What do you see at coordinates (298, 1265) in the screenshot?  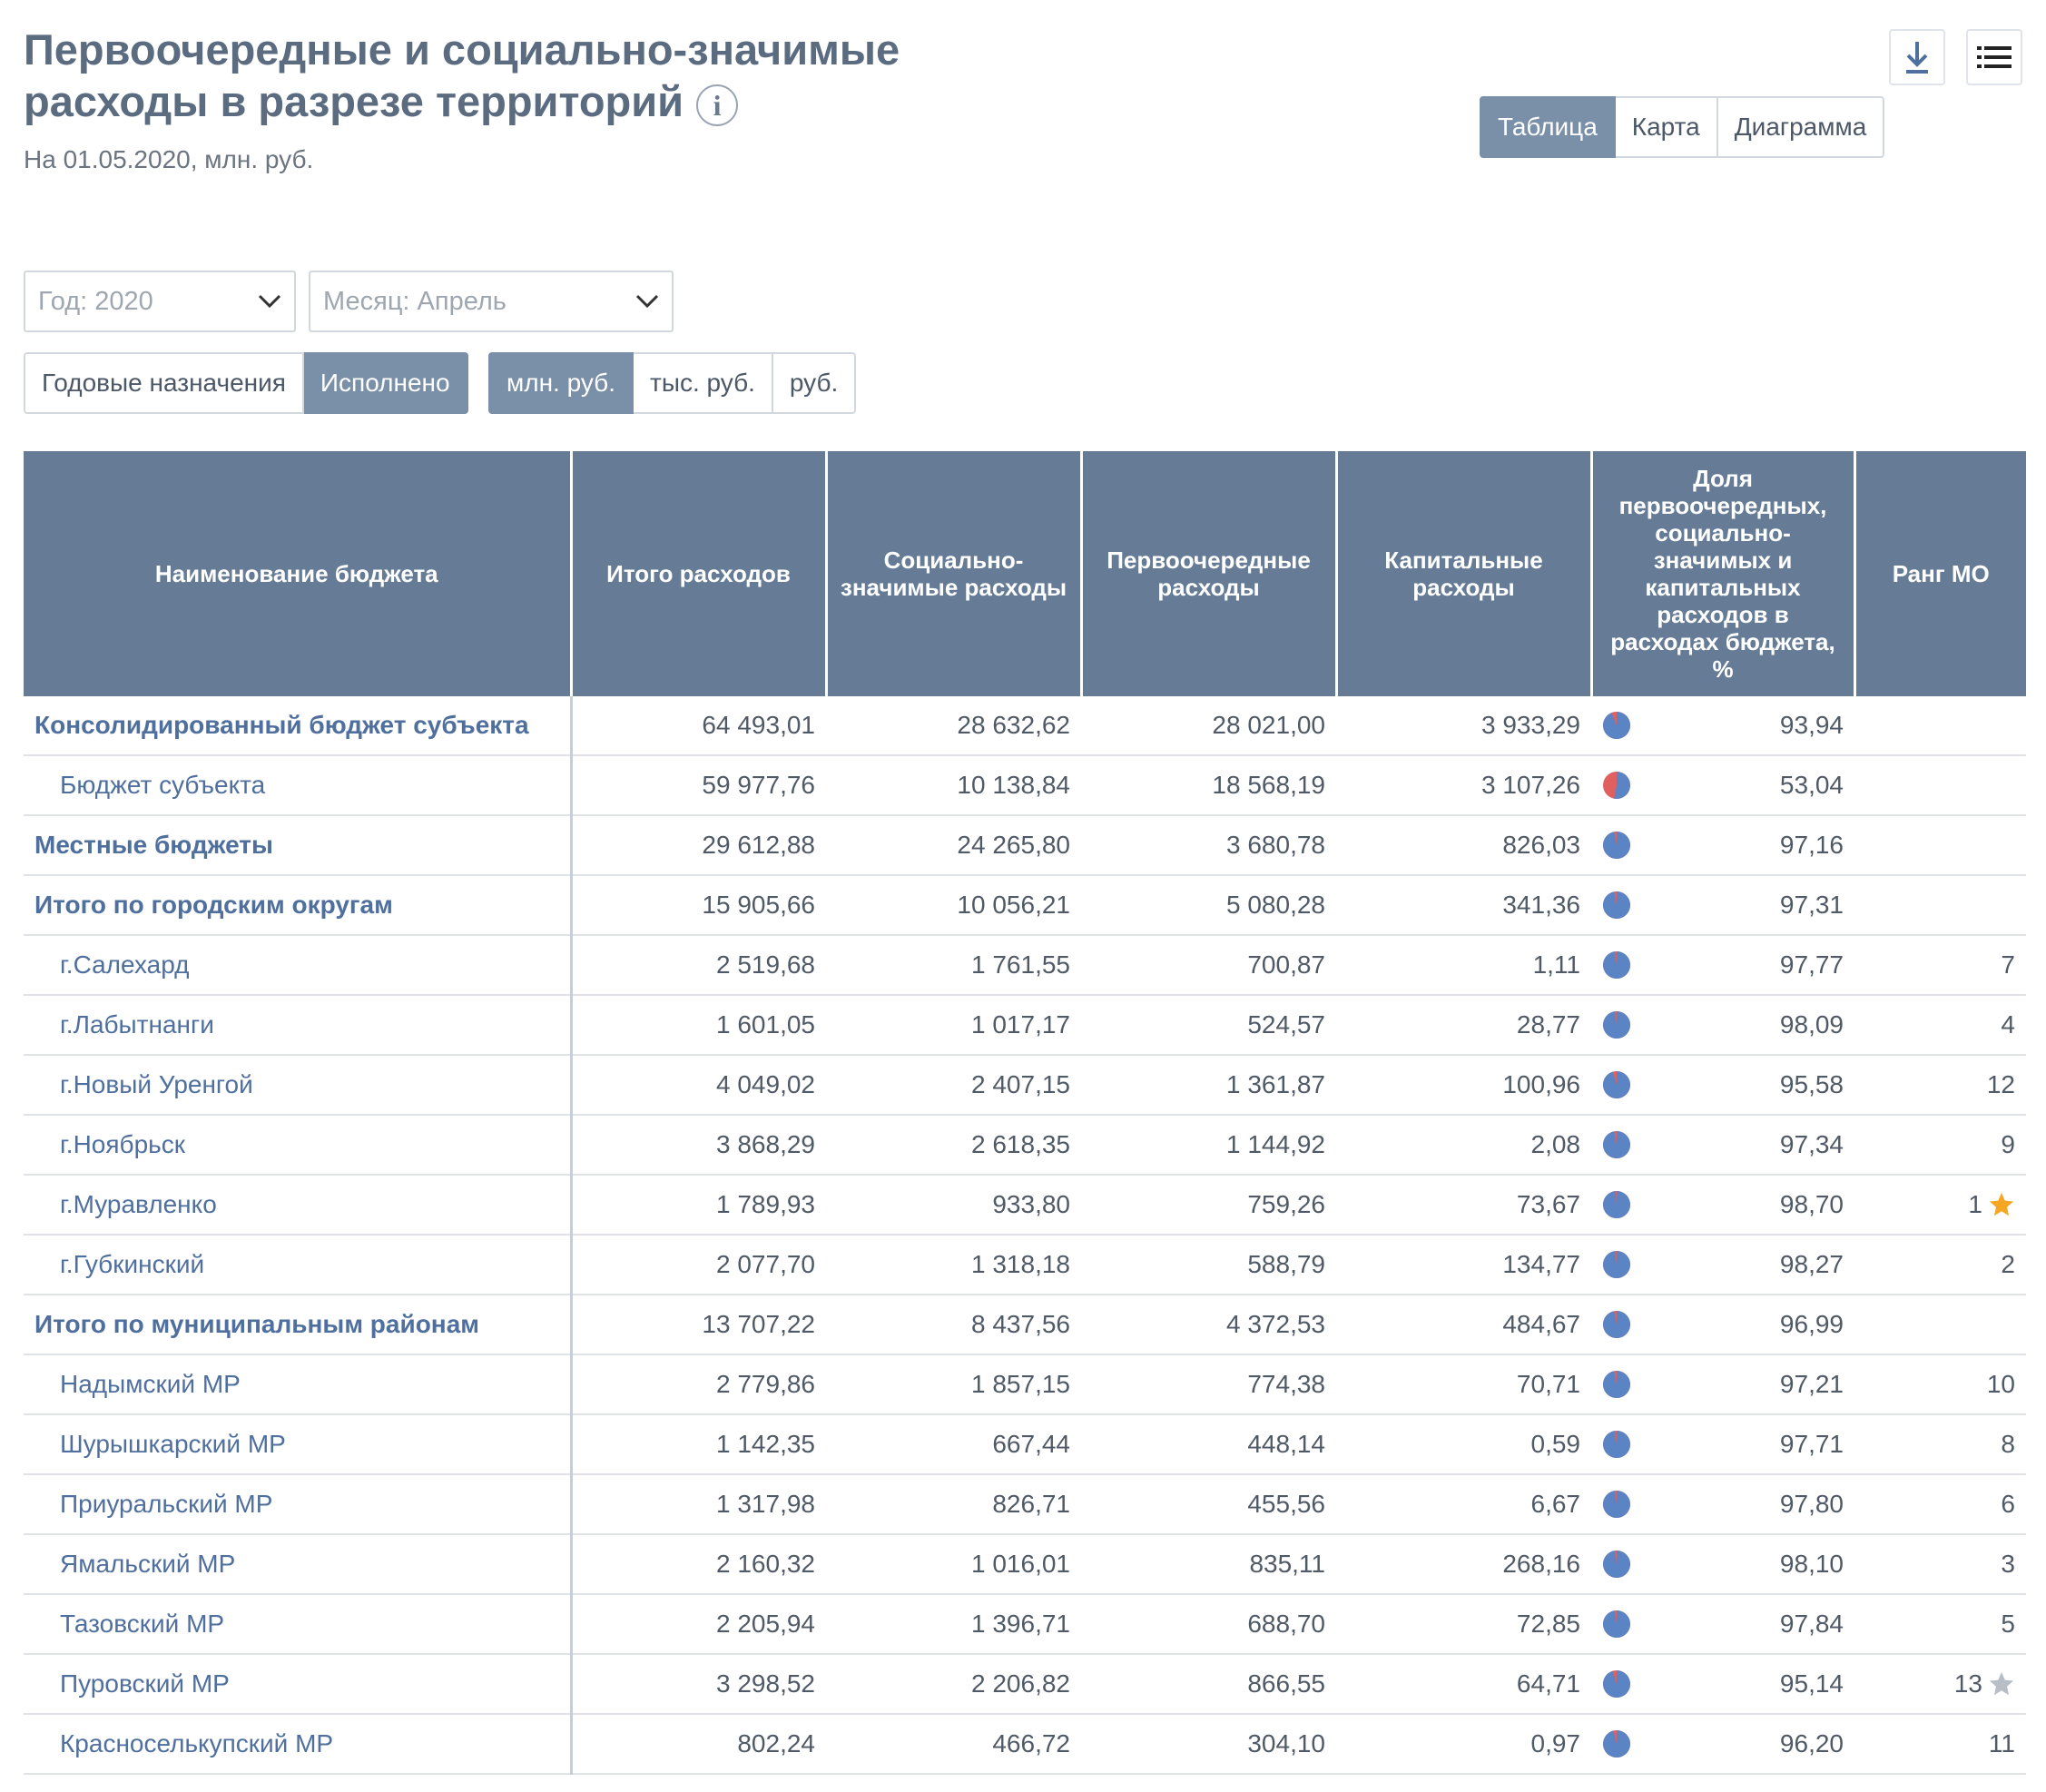 I see `budget-name-link: г.Губкинский` at bounding box center [298, 1265].